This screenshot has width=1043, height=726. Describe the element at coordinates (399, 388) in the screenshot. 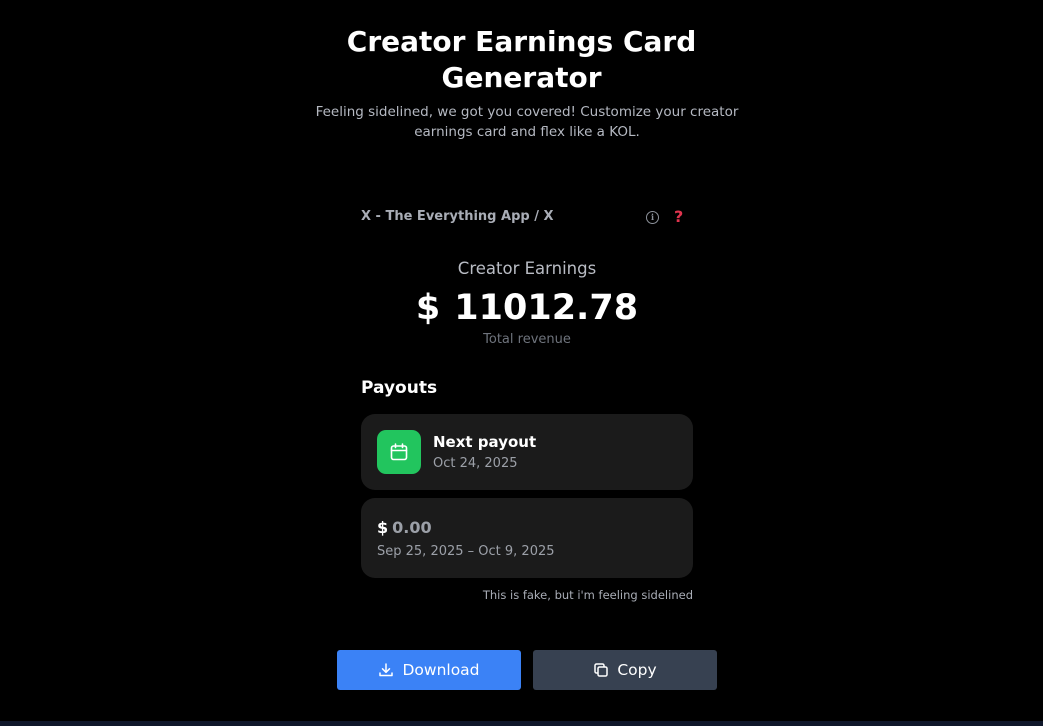

I see `payouts-heading: Payouts` at that location.